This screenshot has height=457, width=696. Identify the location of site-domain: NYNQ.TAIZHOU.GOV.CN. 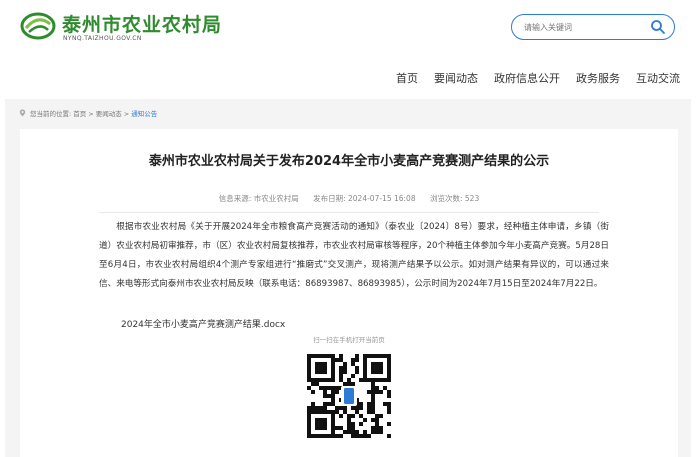
(102, 38).